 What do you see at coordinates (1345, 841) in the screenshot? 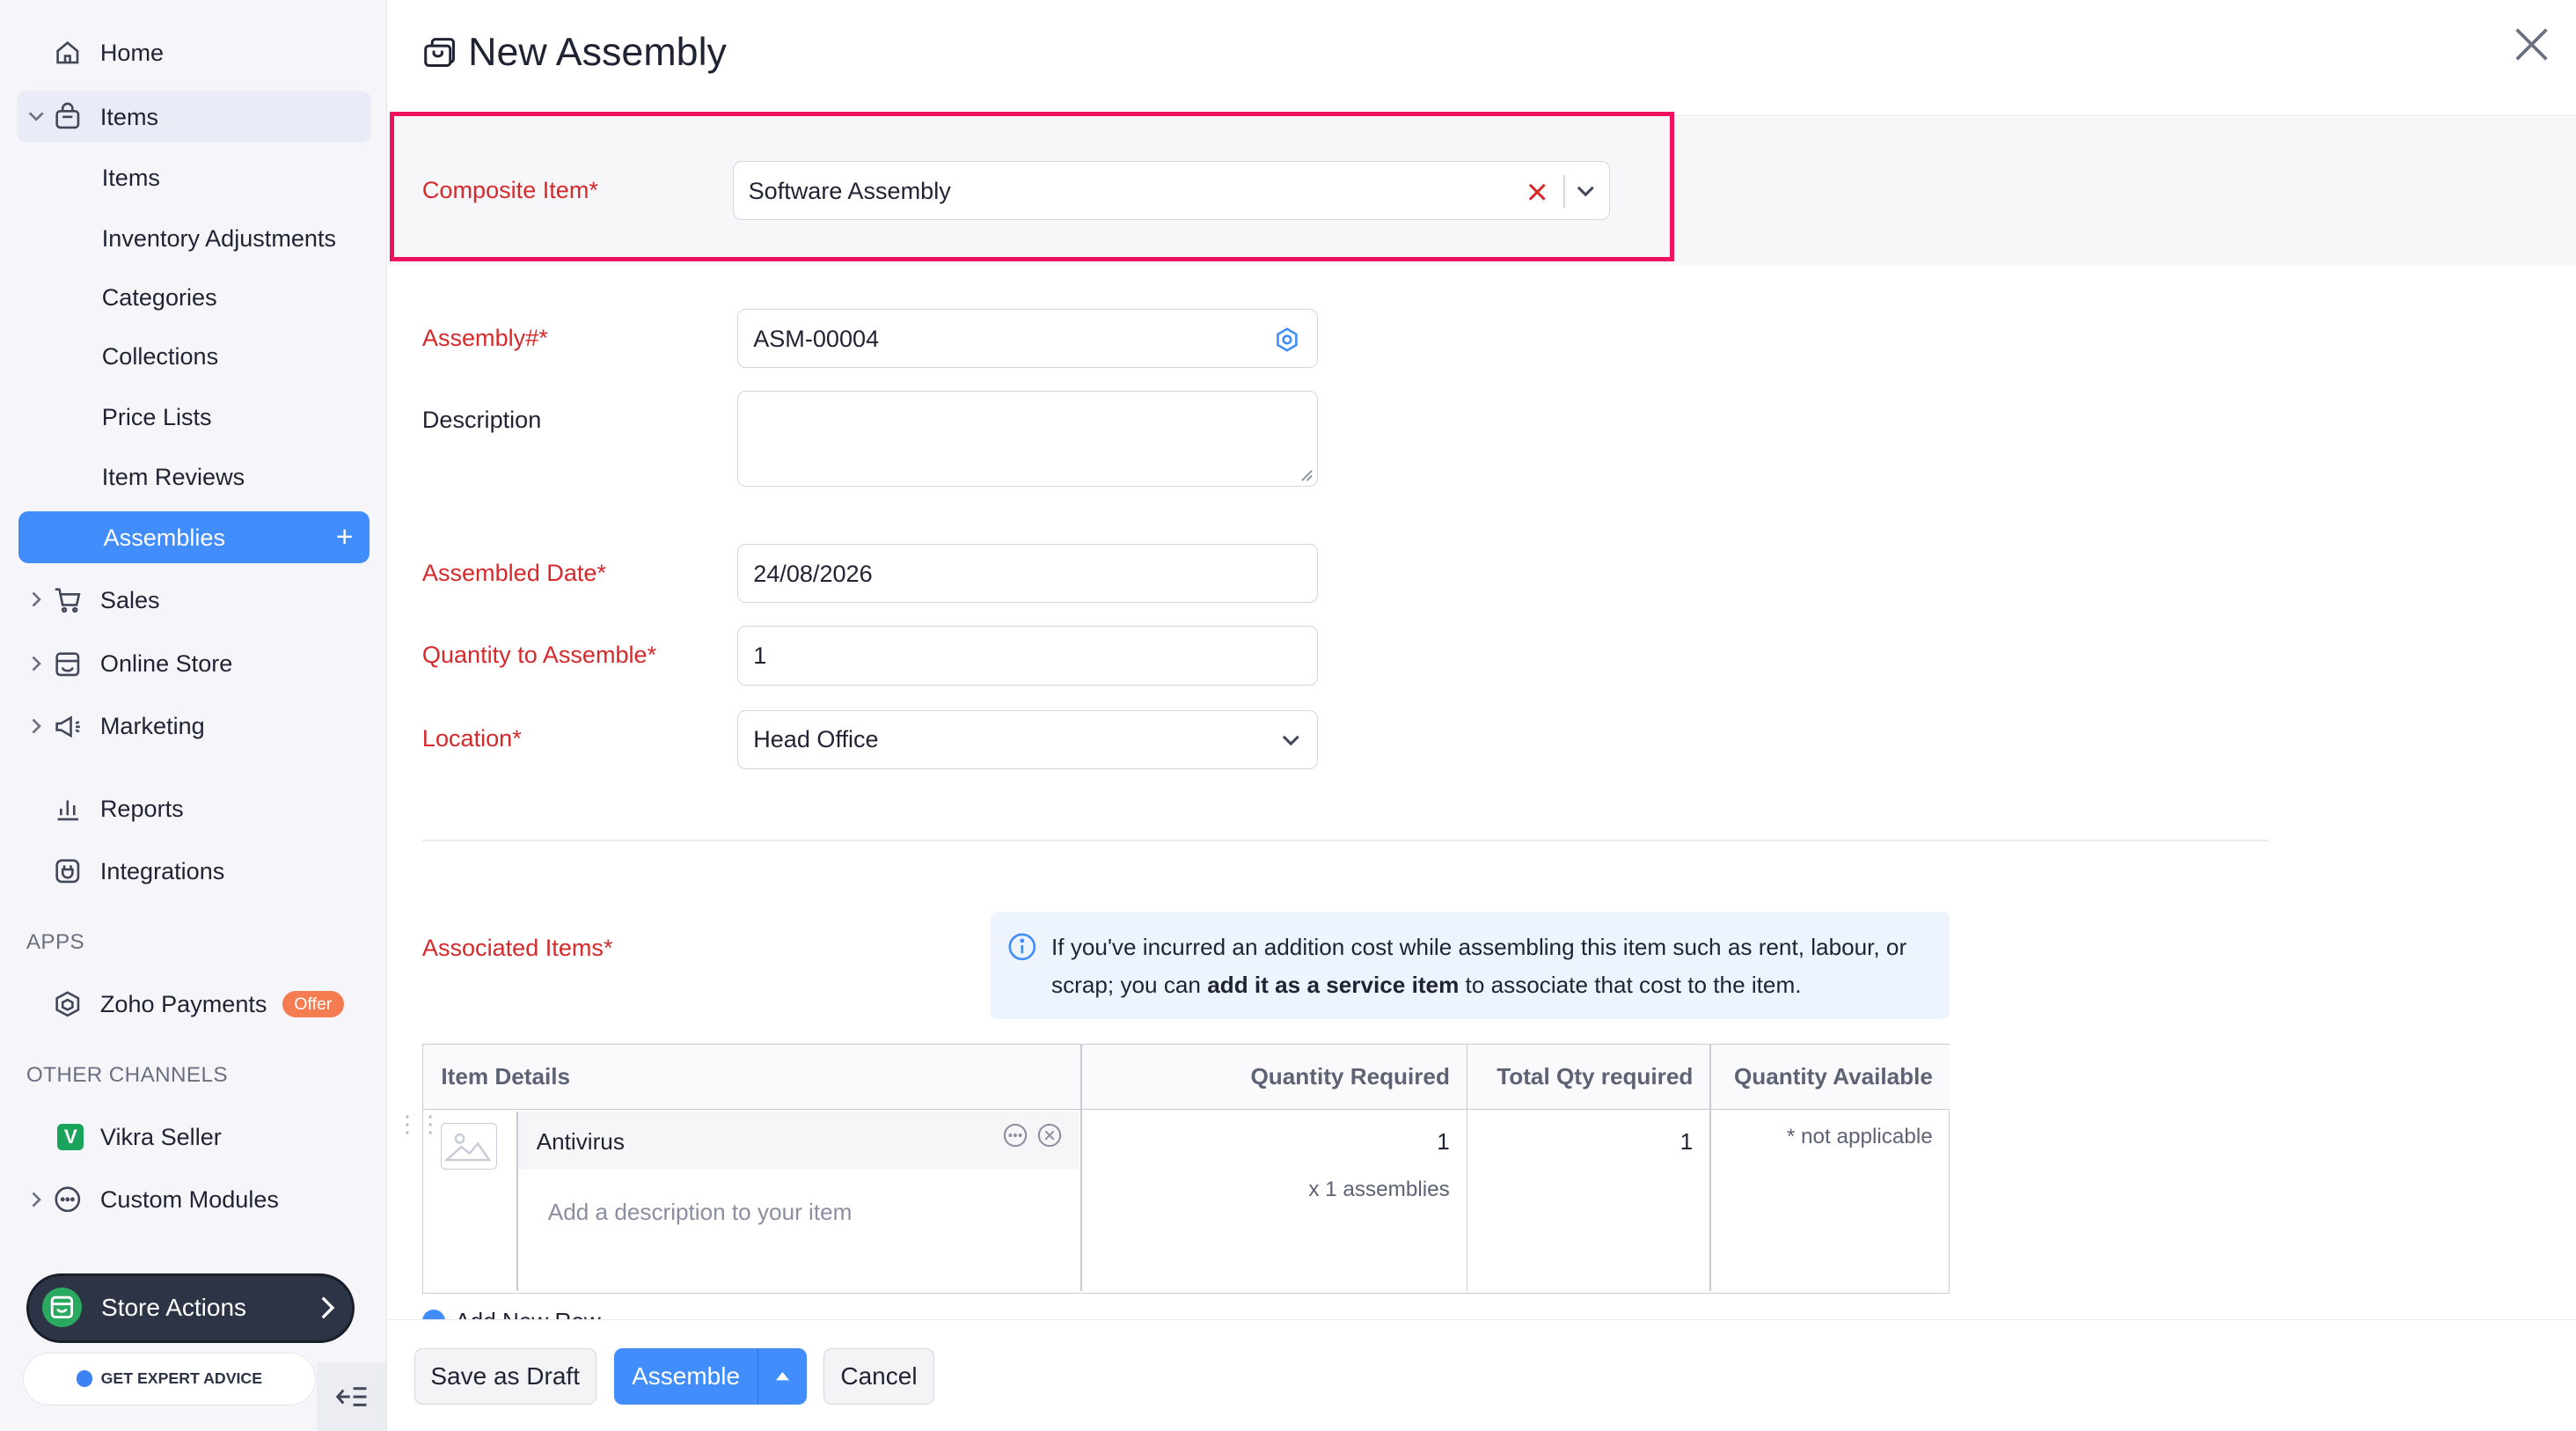
I see `section-divider` at bounding box center [1345, 841].